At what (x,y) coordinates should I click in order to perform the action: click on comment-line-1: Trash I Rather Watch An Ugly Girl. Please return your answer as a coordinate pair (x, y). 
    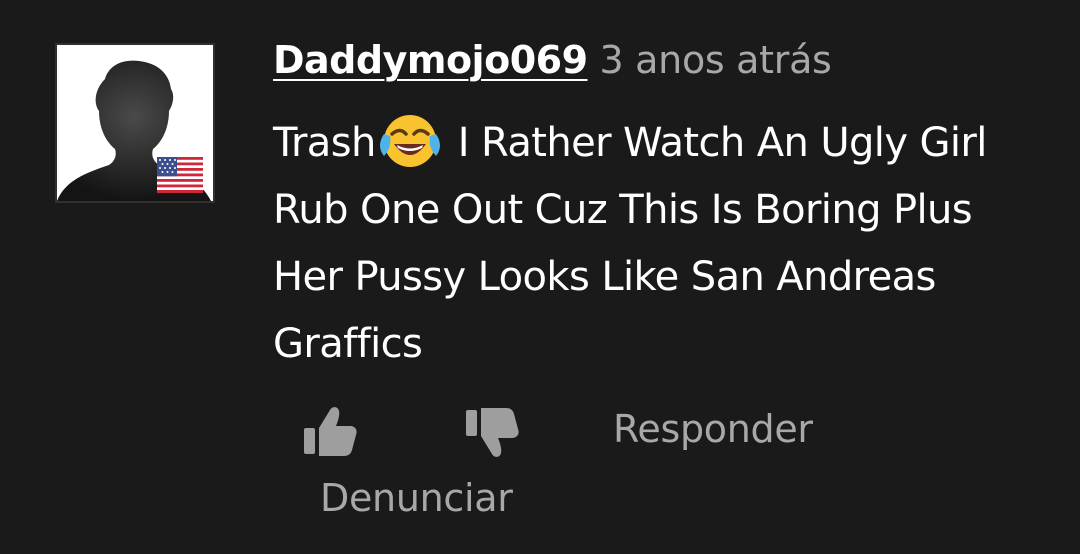
    Looking at the image, I should click on (663, 142).